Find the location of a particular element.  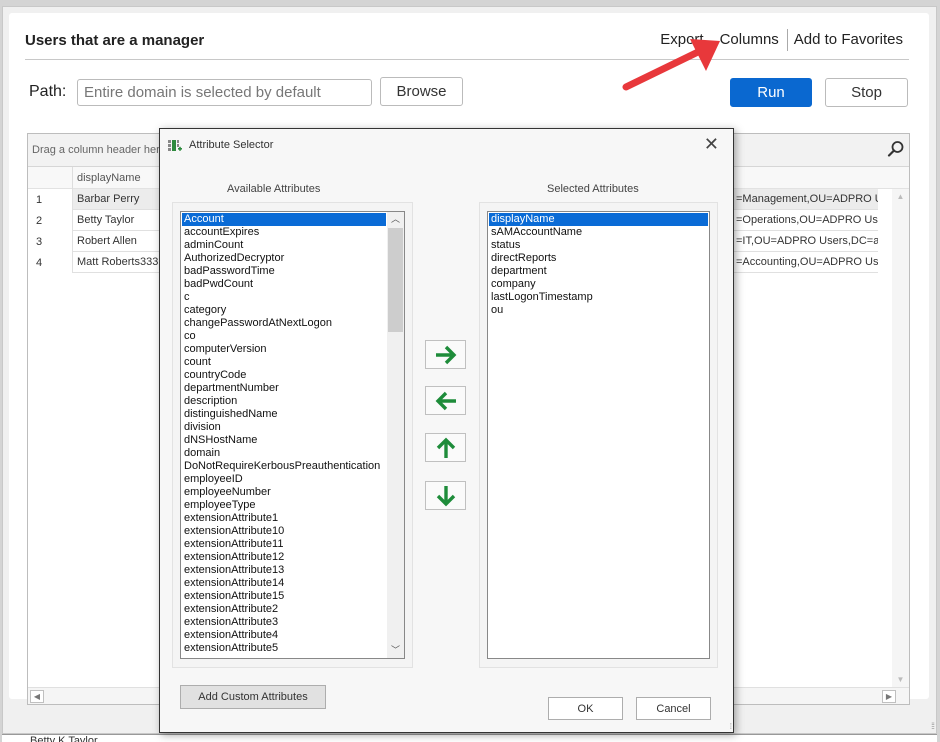

available-list-item: extensionAttribute12 is located at coordinates (284, 557).